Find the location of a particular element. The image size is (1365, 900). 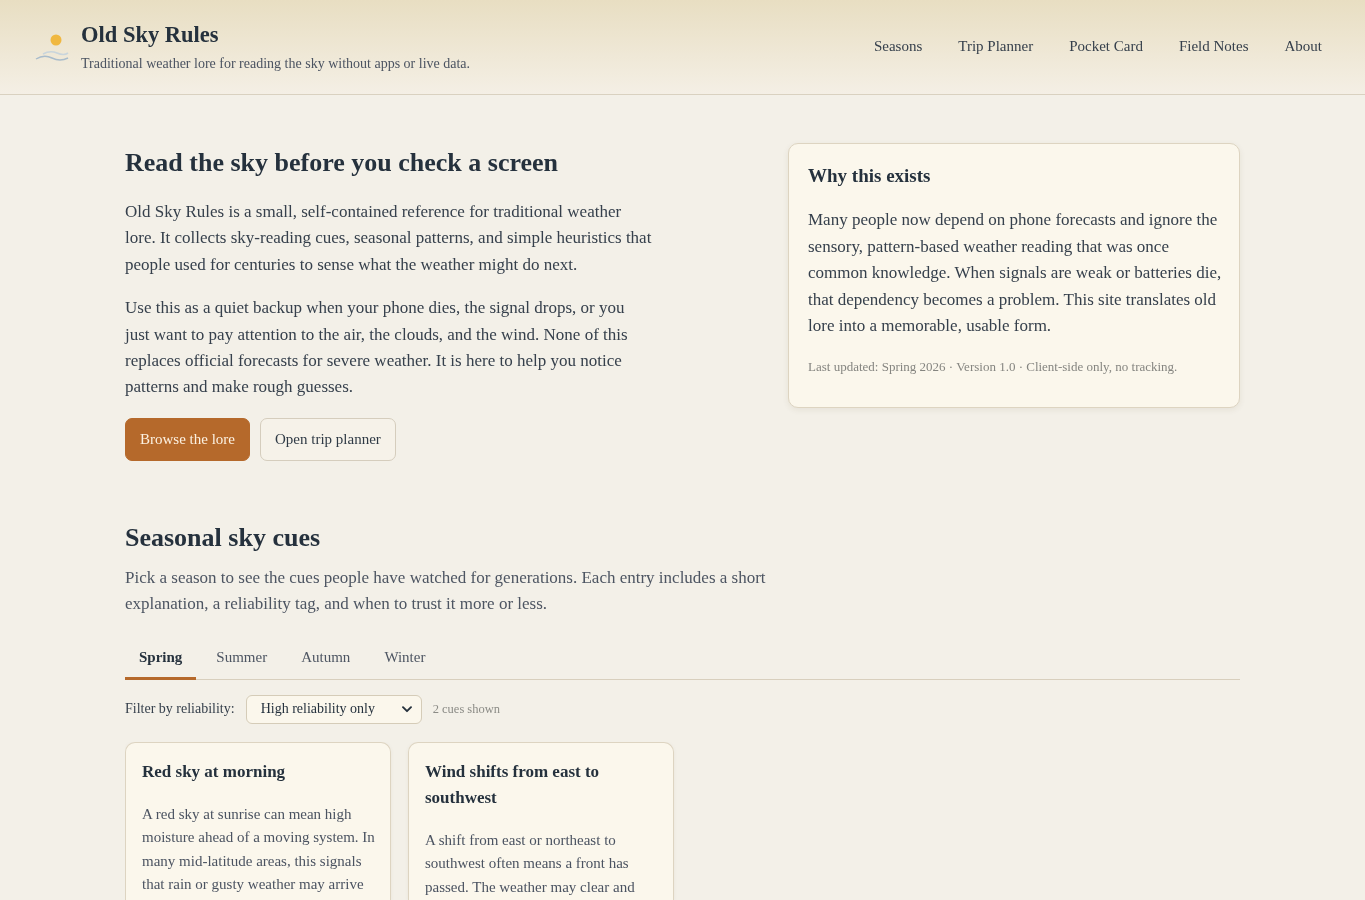

card-title: Why this exists is located at coordinates (870, 176).